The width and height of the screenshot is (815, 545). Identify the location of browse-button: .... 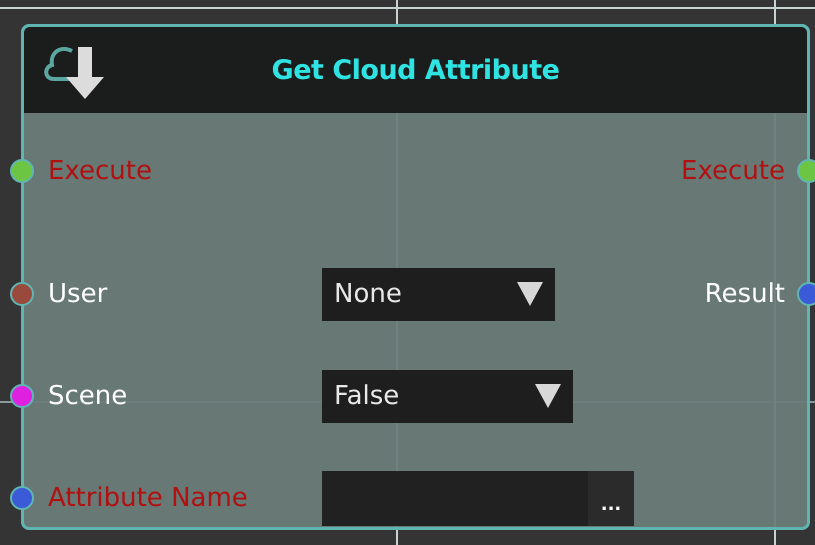
(611, 498).